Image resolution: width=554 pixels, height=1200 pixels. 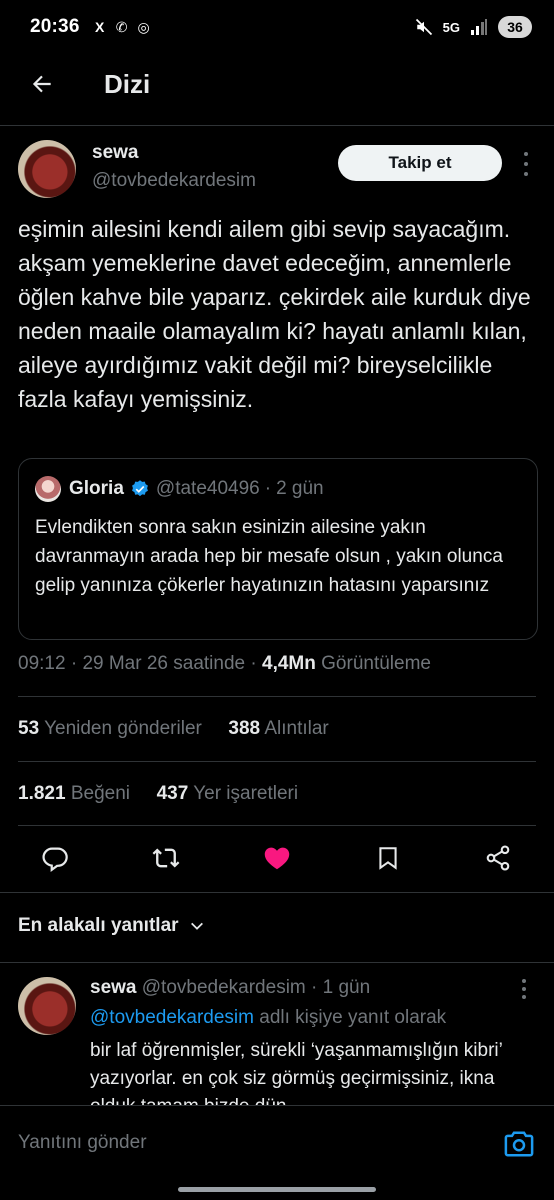 I want to click on quote-header: Gloria @tate40496 · 2 gün, so click(x=278, y=489).